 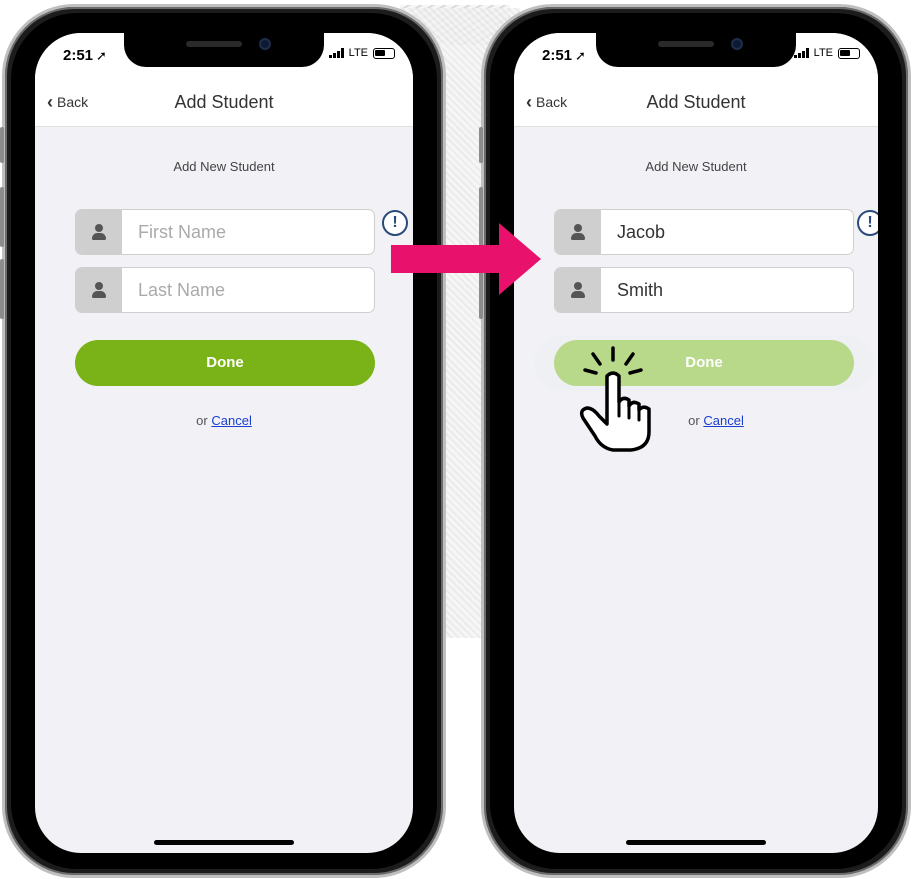 What do you see at coordinates (615, 399) in the screenshot?
I see `tap-hand-icon` at bounding box center [615, 399].